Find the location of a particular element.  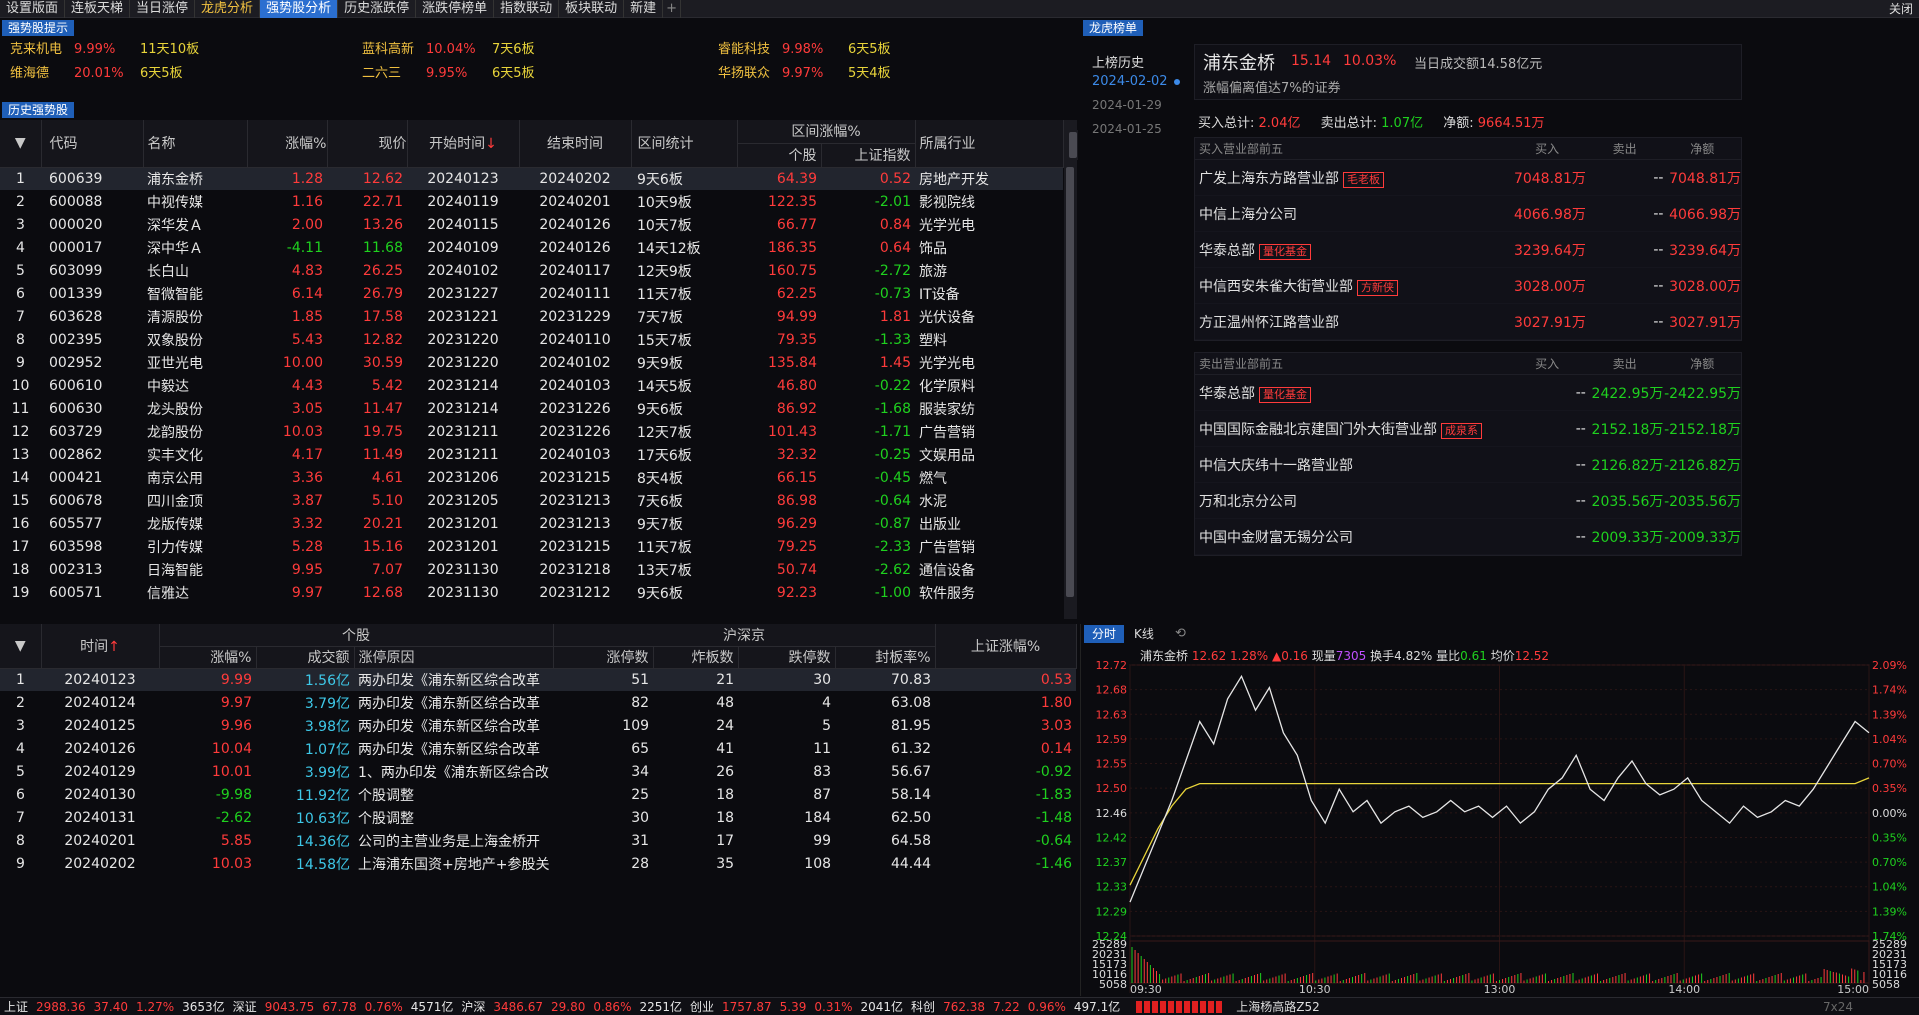

col-daily-zb: 炸板数 is located at coordinates (696, 657).